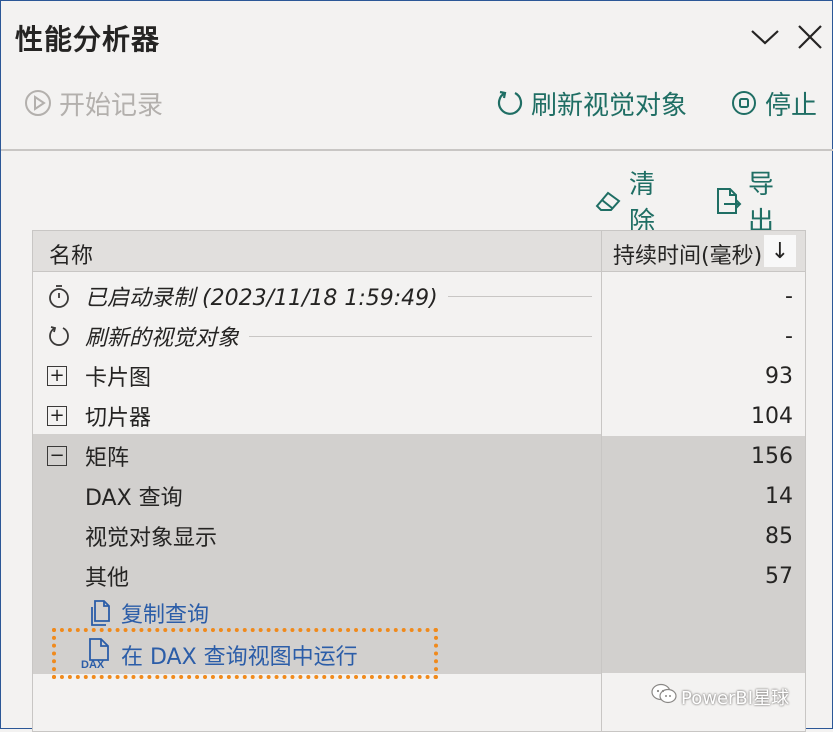  Describe the element at coordinates (779, 536) in the screenshot. I see `row-duration: 85` at that location.